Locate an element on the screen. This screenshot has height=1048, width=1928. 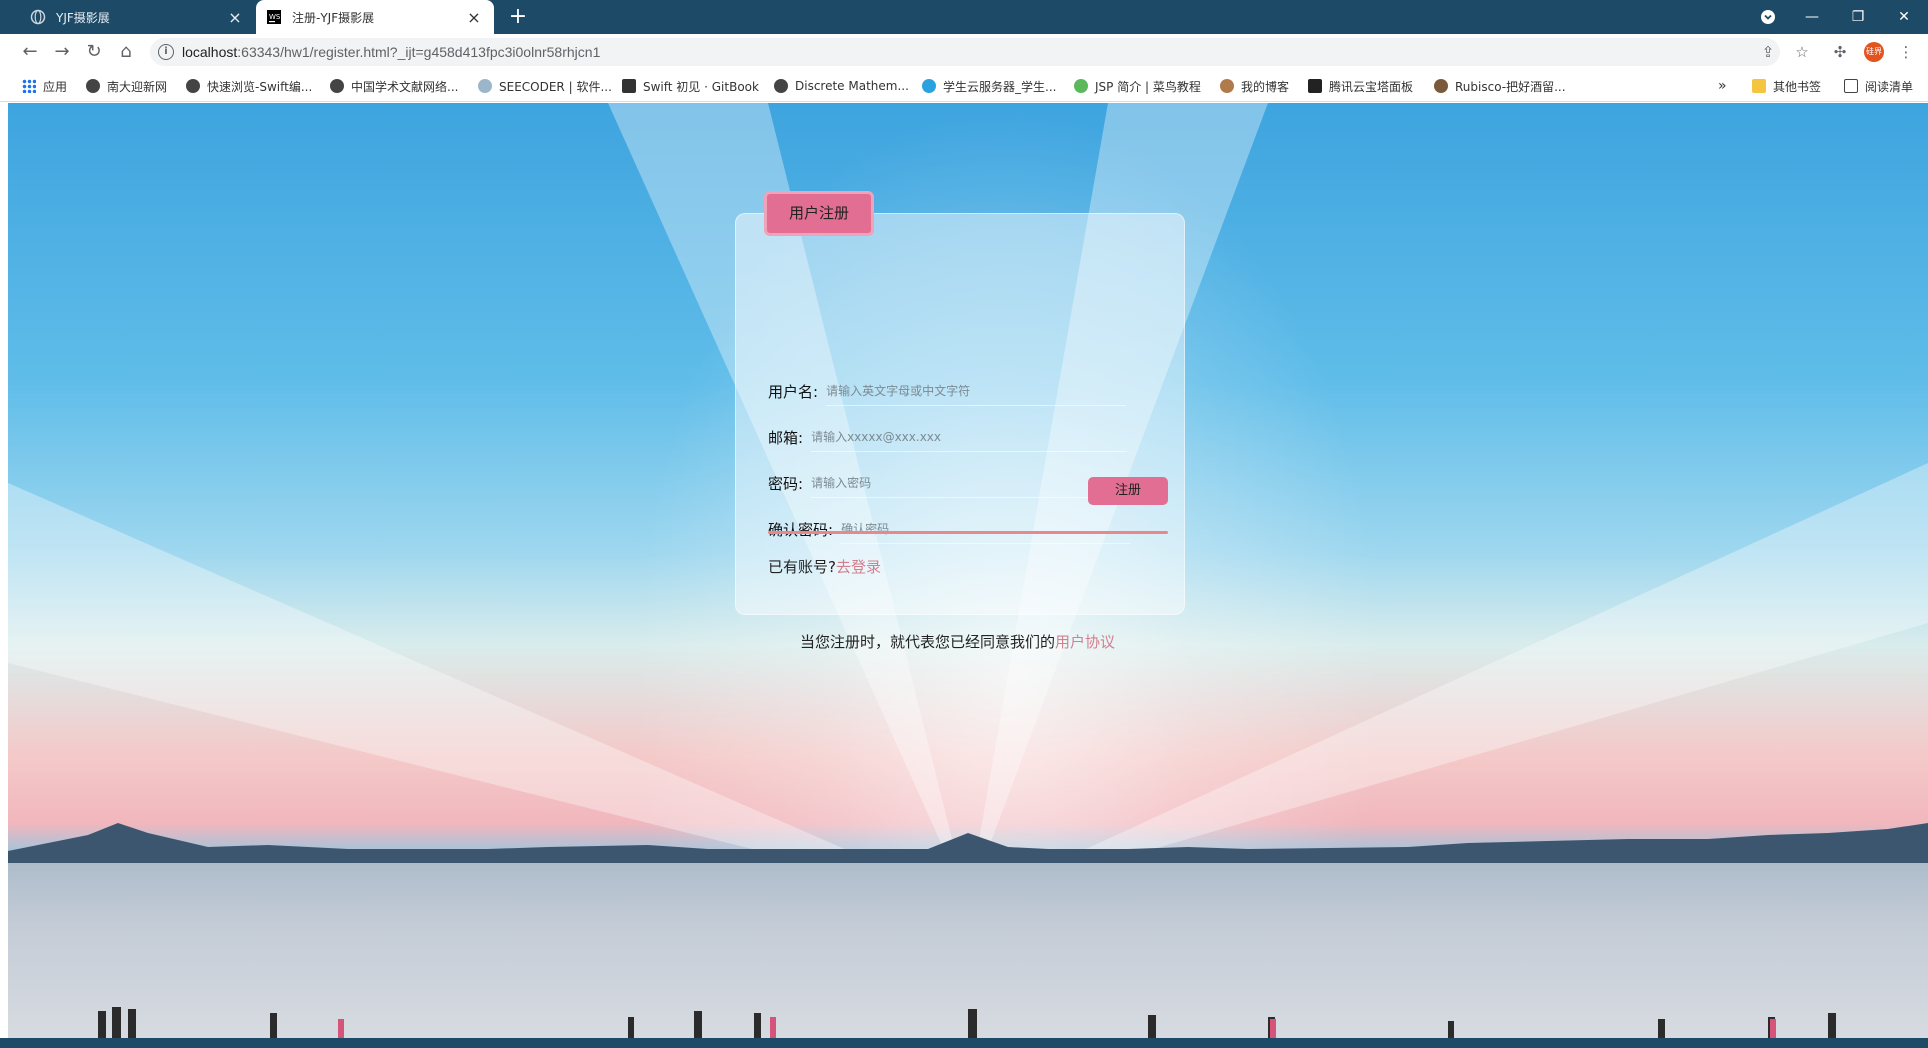
other-bookmarks: 其他书签 is located at coordinates (1786, 86).